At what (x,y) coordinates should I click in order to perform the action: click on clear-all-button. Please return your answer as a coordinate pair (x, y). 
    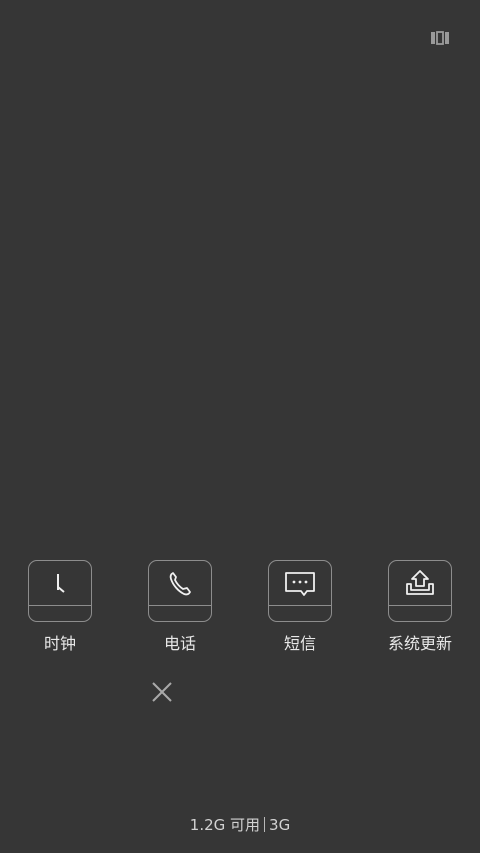
    Looking at the image, I should click on (162, 692).